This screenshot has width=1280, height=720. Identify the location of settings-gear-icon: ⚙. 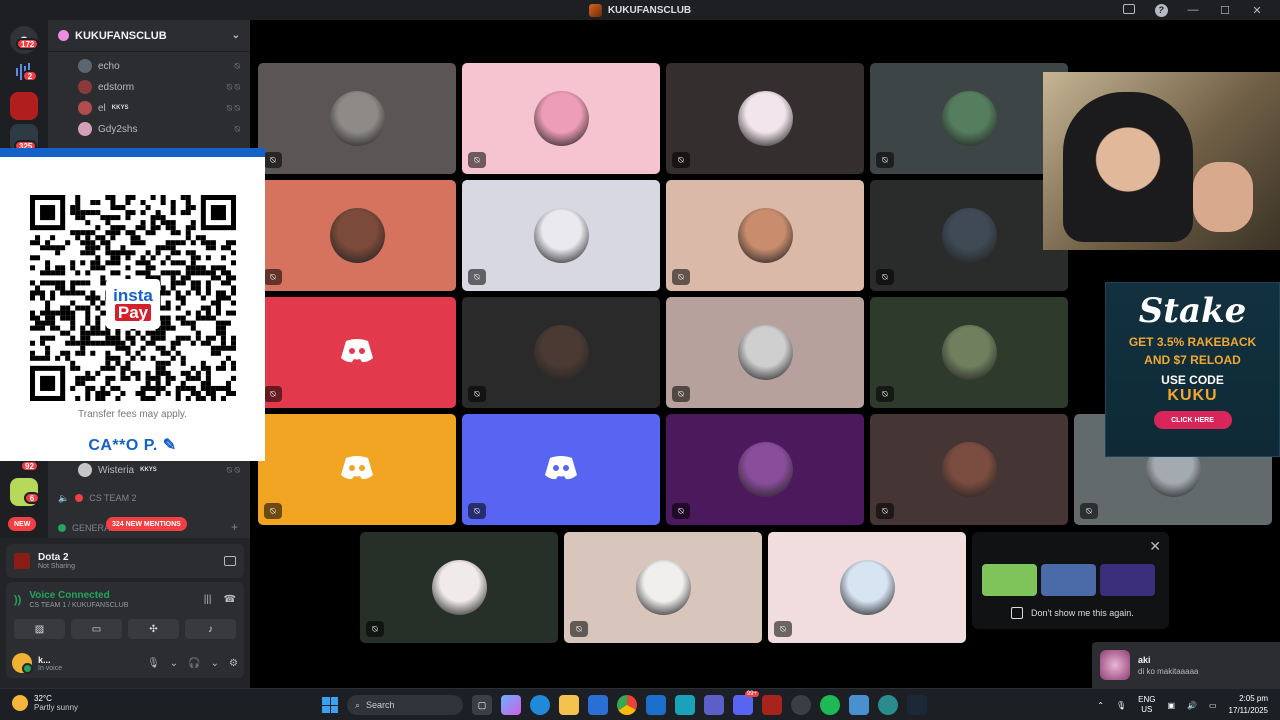
(233, 663).